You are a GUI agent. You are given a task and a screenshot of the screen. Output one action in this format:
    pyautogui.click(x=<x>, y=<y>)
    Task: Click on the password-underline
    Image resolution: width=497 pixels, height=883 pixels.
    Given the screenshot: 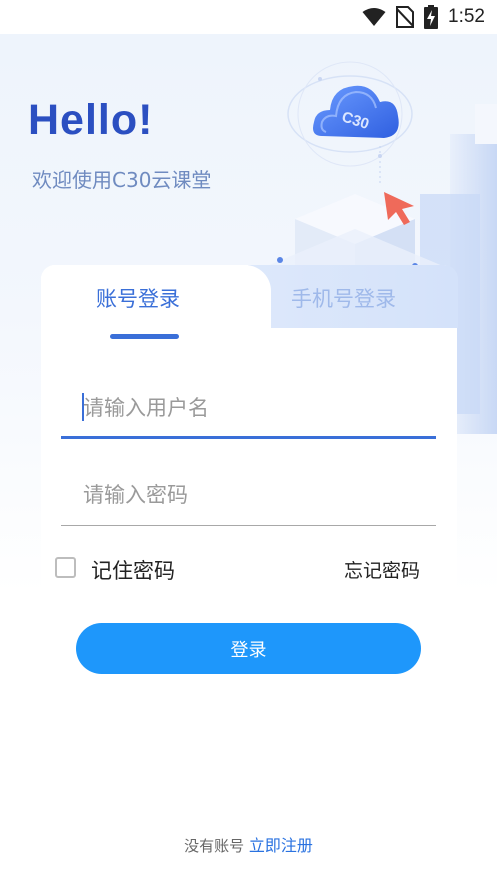 What is the action you would take?
    pyautogui.click(x=248, y=525)
    